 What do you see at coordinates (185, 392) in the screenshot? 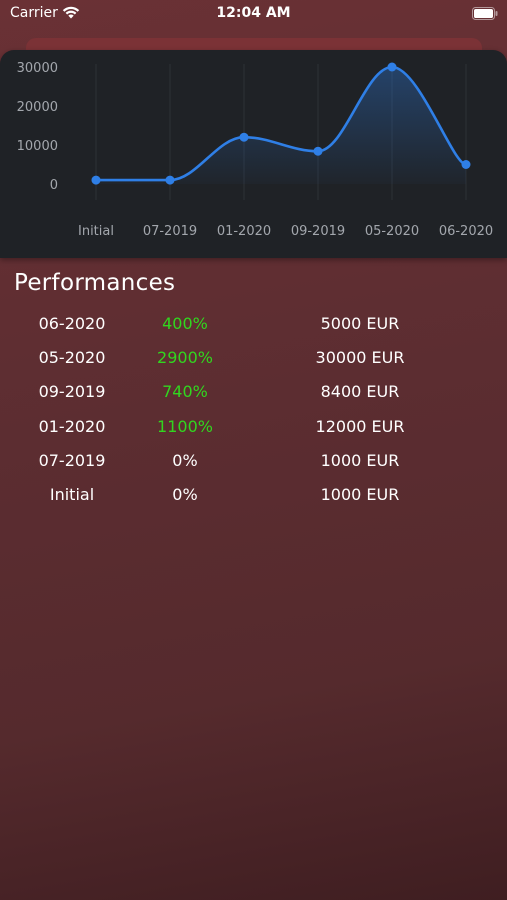
I see `row-percentage: 740%` at bounding box center [185, 392].